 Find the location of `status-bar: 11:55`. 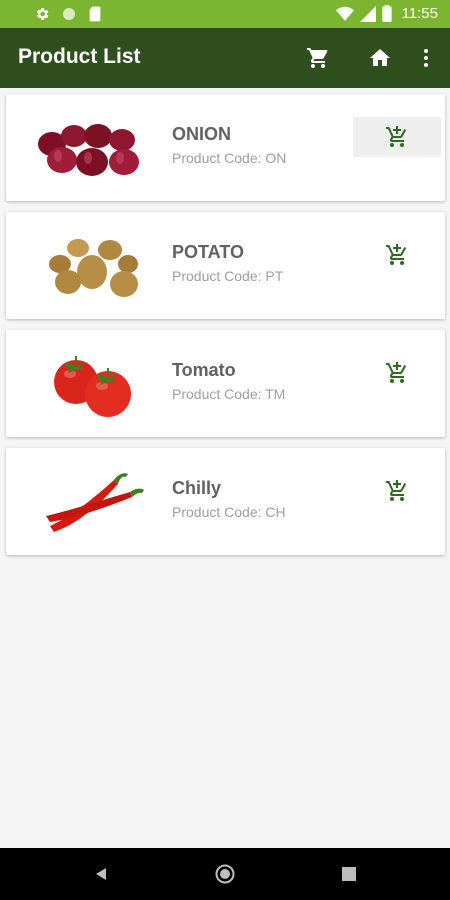

status-bar: 11:55 is located at coordinates (225, 14).